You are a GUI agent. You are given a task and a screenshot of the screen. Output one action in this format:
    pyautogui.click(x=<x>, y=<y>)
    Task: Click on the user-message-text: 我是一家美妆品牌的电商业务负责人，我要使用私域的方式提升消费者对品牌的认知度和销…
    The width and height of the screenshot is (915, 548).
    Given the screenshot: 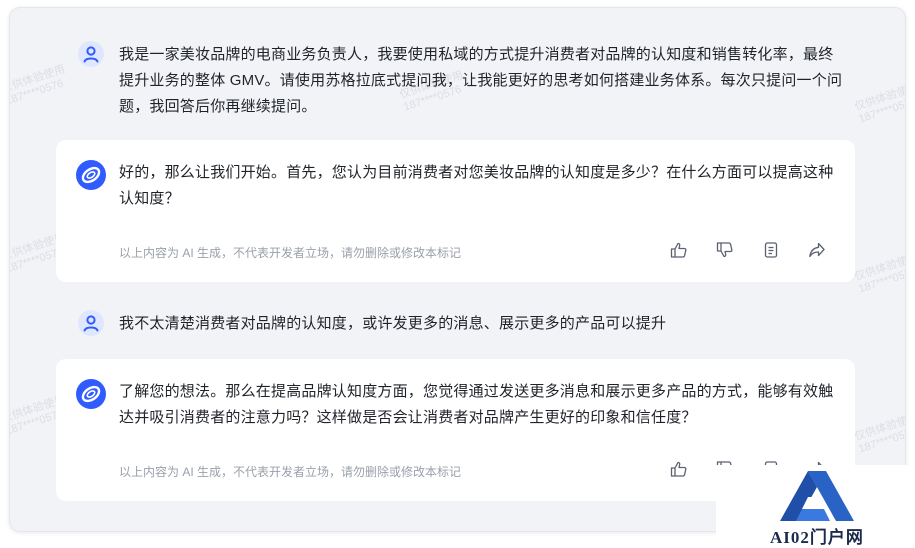 What is the action you would take?
    pyautogui.click(x=481, y=80)
    